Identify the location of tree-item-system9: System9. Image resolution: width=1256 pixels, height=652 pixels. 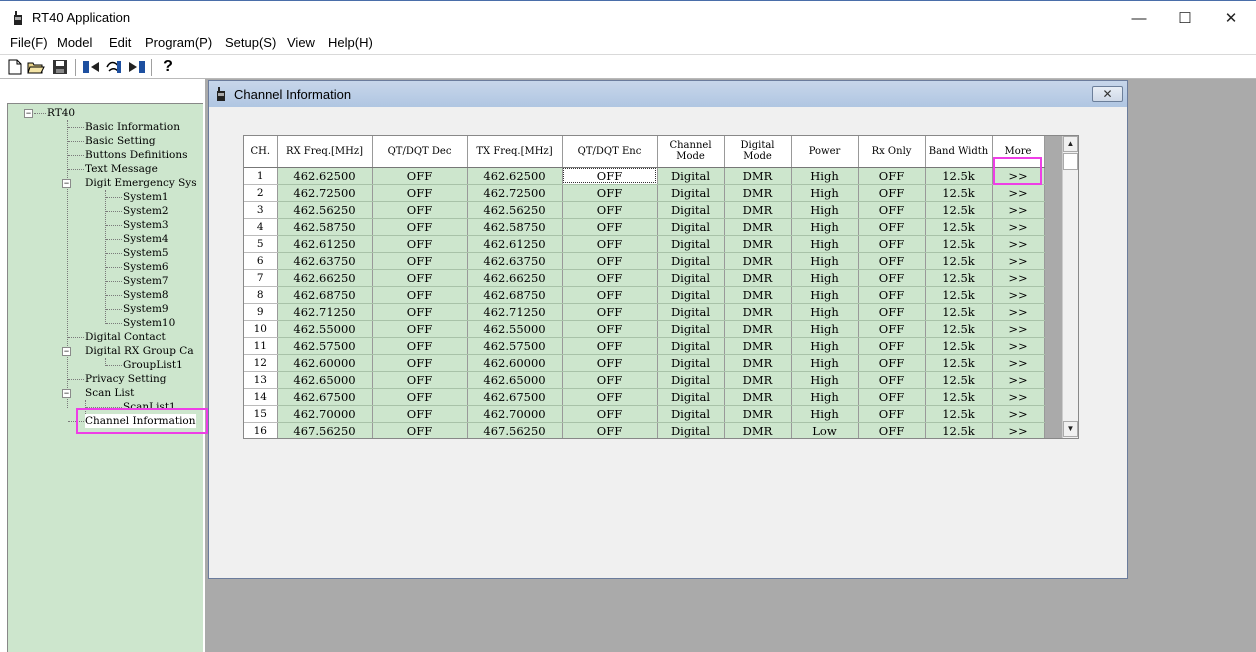
(146, 309).